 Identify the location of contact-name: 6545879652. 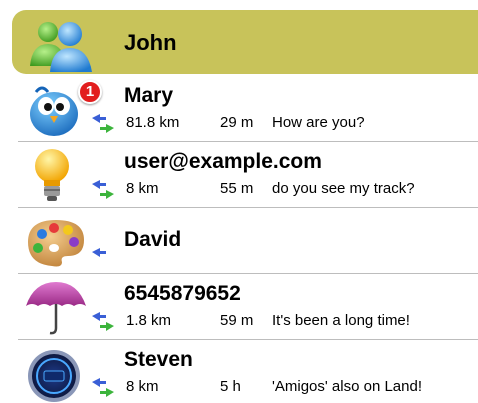
(182, 293).